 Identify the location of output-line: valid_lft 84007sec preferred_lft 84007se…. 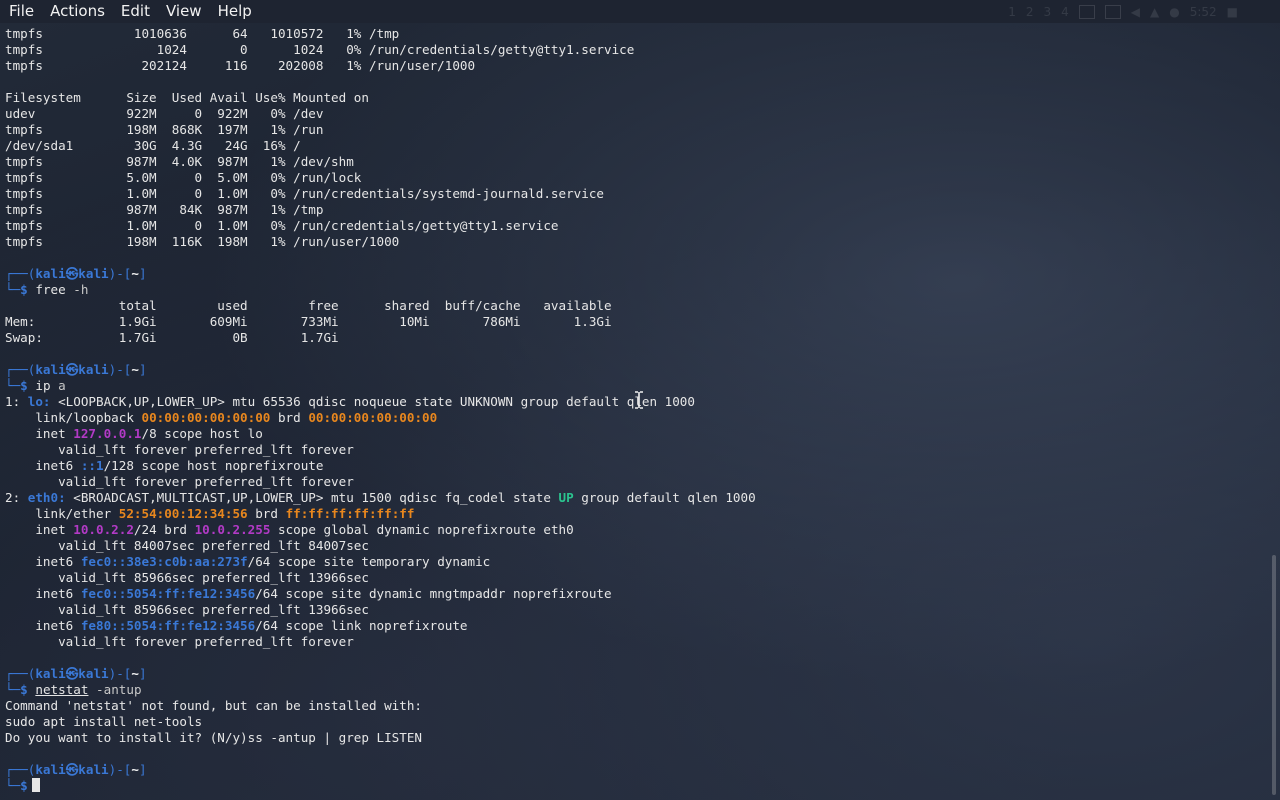
(187, 545).